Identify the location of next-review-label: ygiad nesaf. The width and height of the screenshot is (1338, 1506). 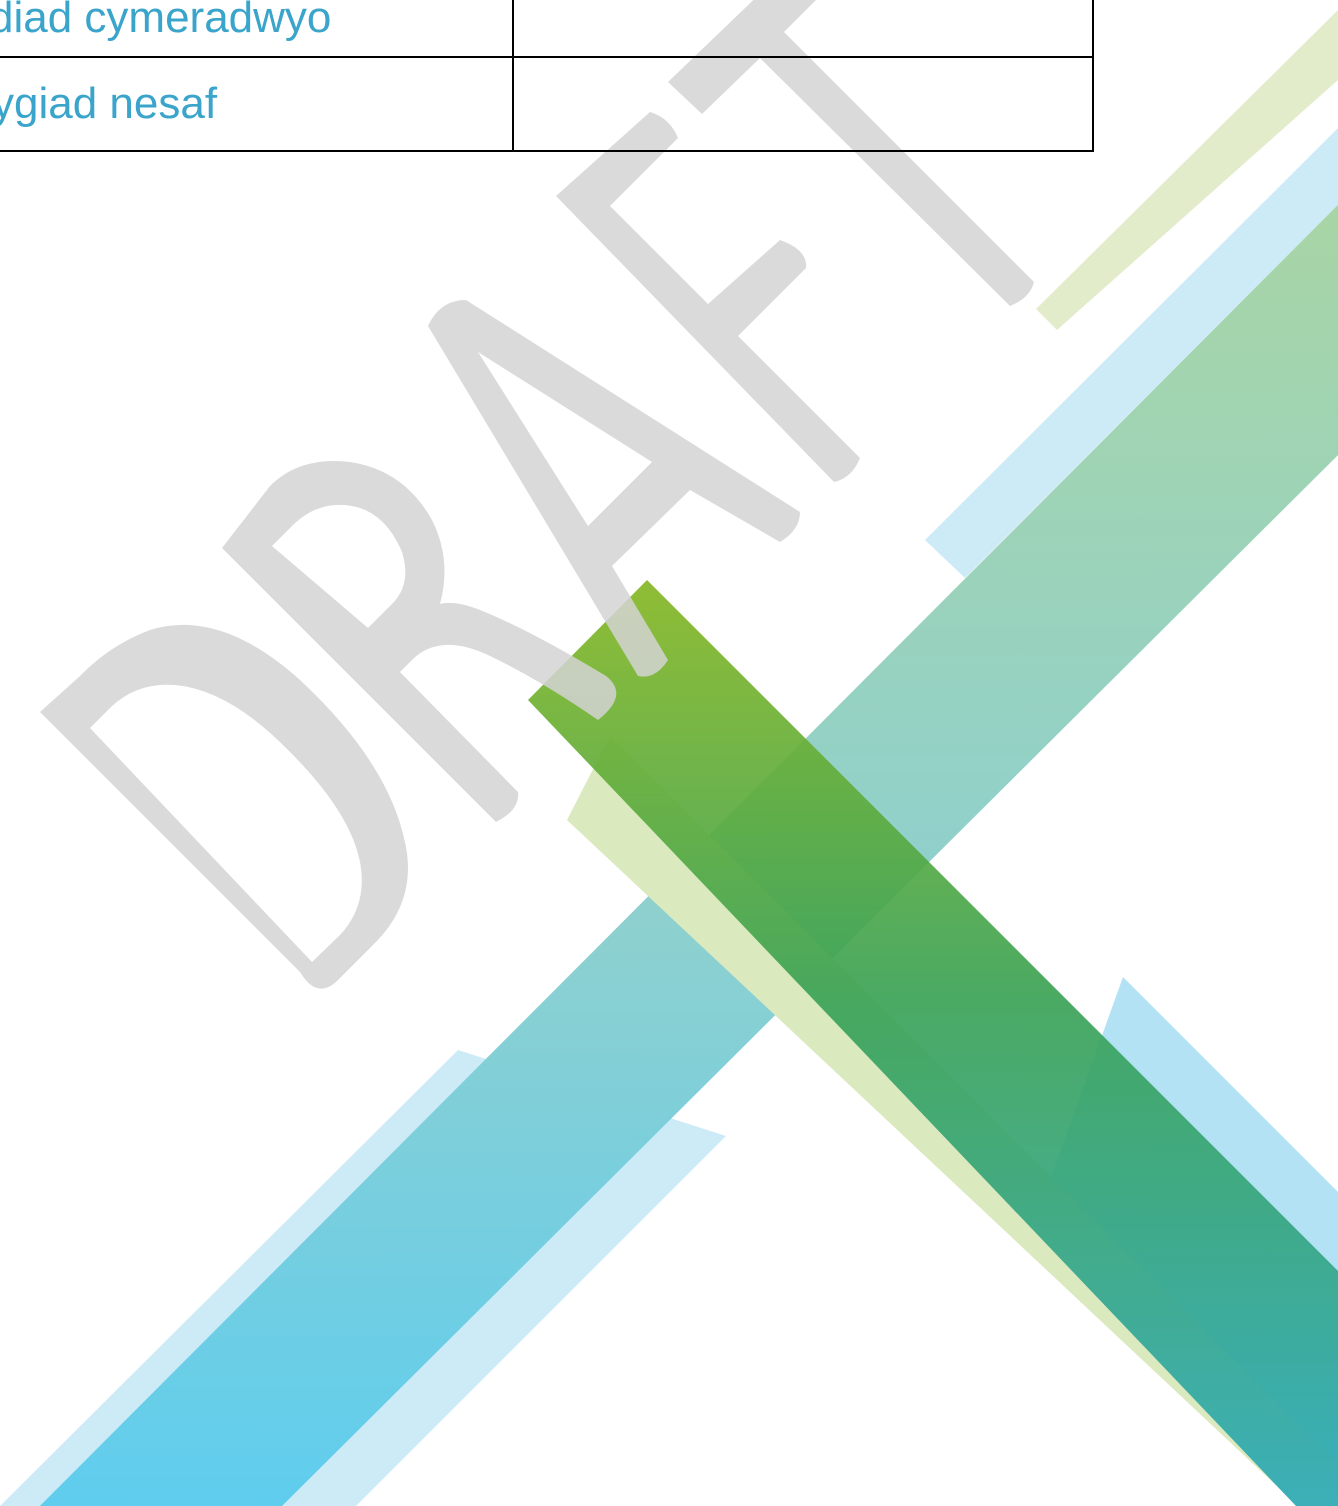
(109, 103).